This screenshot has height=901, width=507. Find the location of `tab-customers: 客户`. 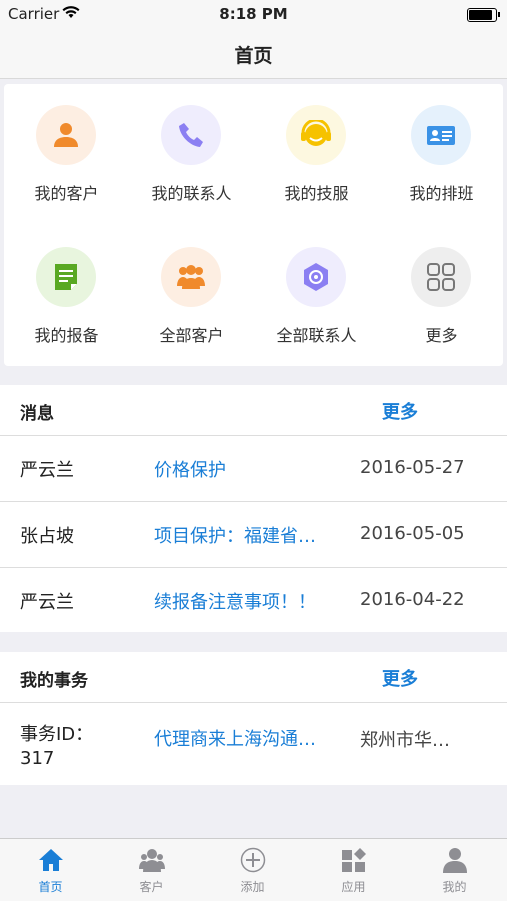

tab-customers: 客户 is located at coordinates (151, 870).